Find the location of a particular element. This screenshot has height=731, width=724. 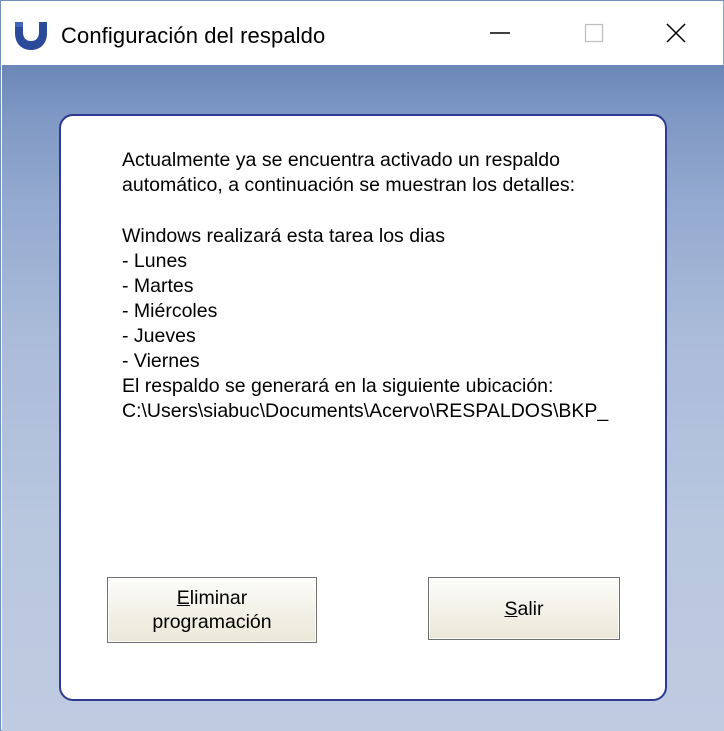

maximize-button is located at coordinates (594, 33).